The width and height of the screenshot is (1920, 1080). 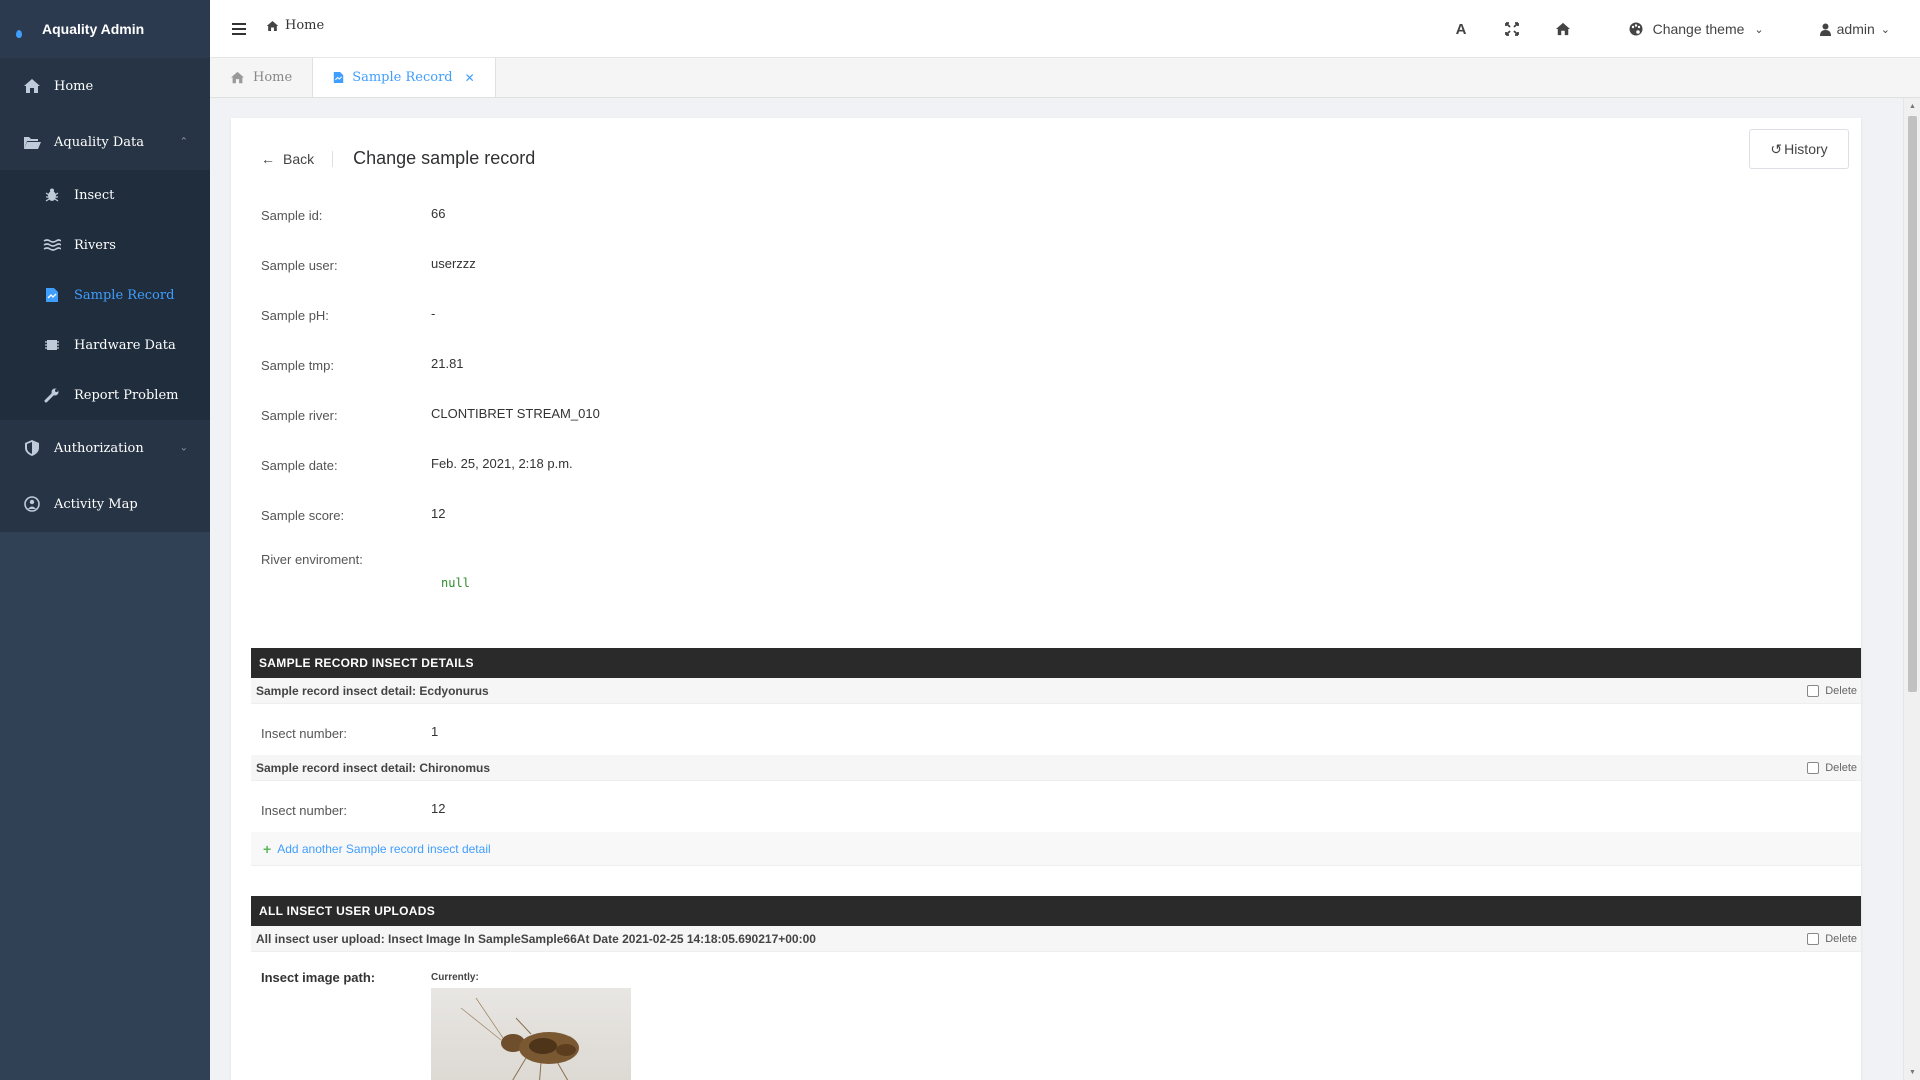 I want to click on back-label: Back, so click(x=299, y=158).